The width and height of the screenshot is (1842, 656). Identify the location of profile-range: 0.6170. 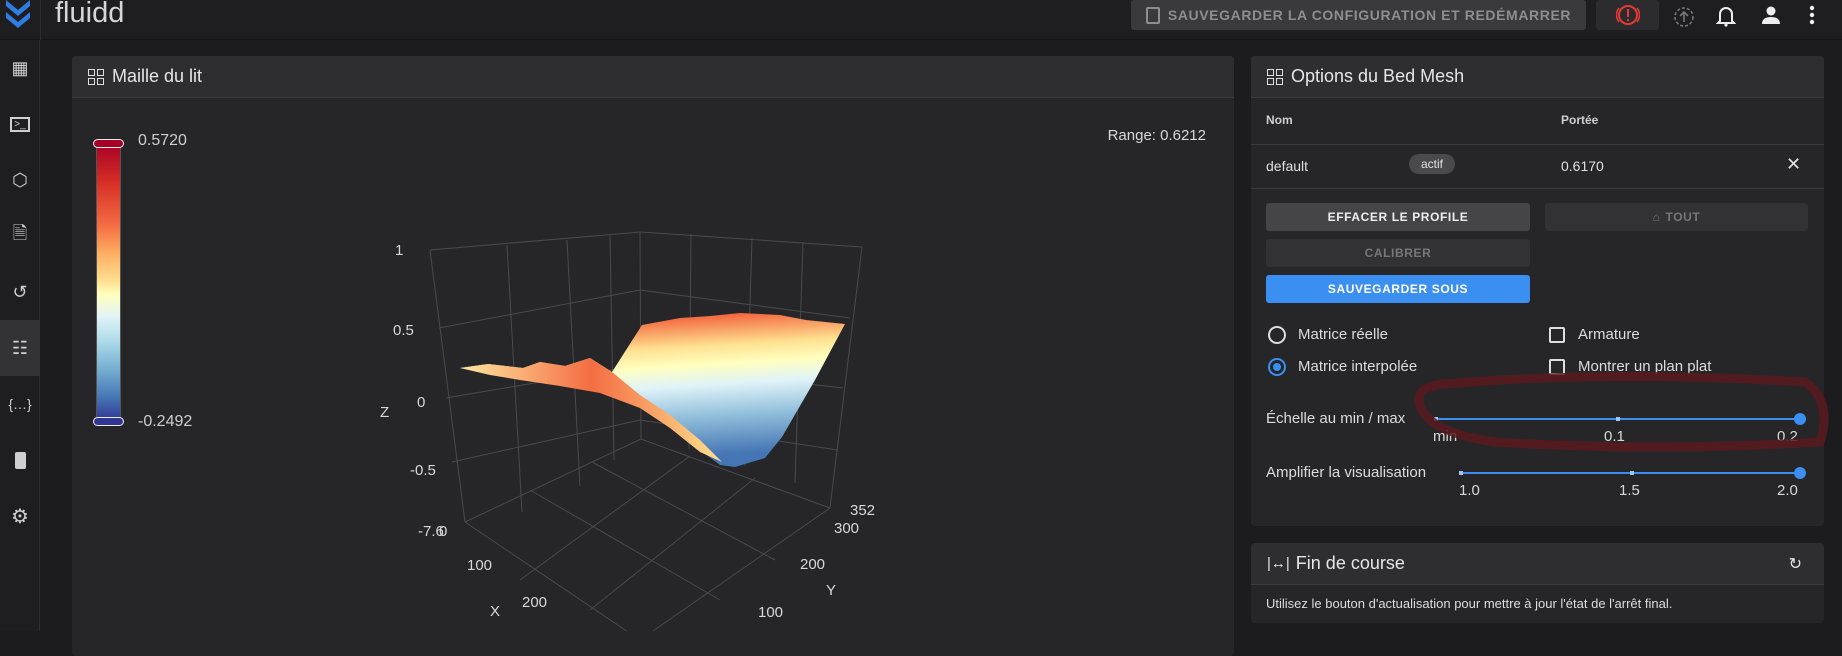
(1582, 166).